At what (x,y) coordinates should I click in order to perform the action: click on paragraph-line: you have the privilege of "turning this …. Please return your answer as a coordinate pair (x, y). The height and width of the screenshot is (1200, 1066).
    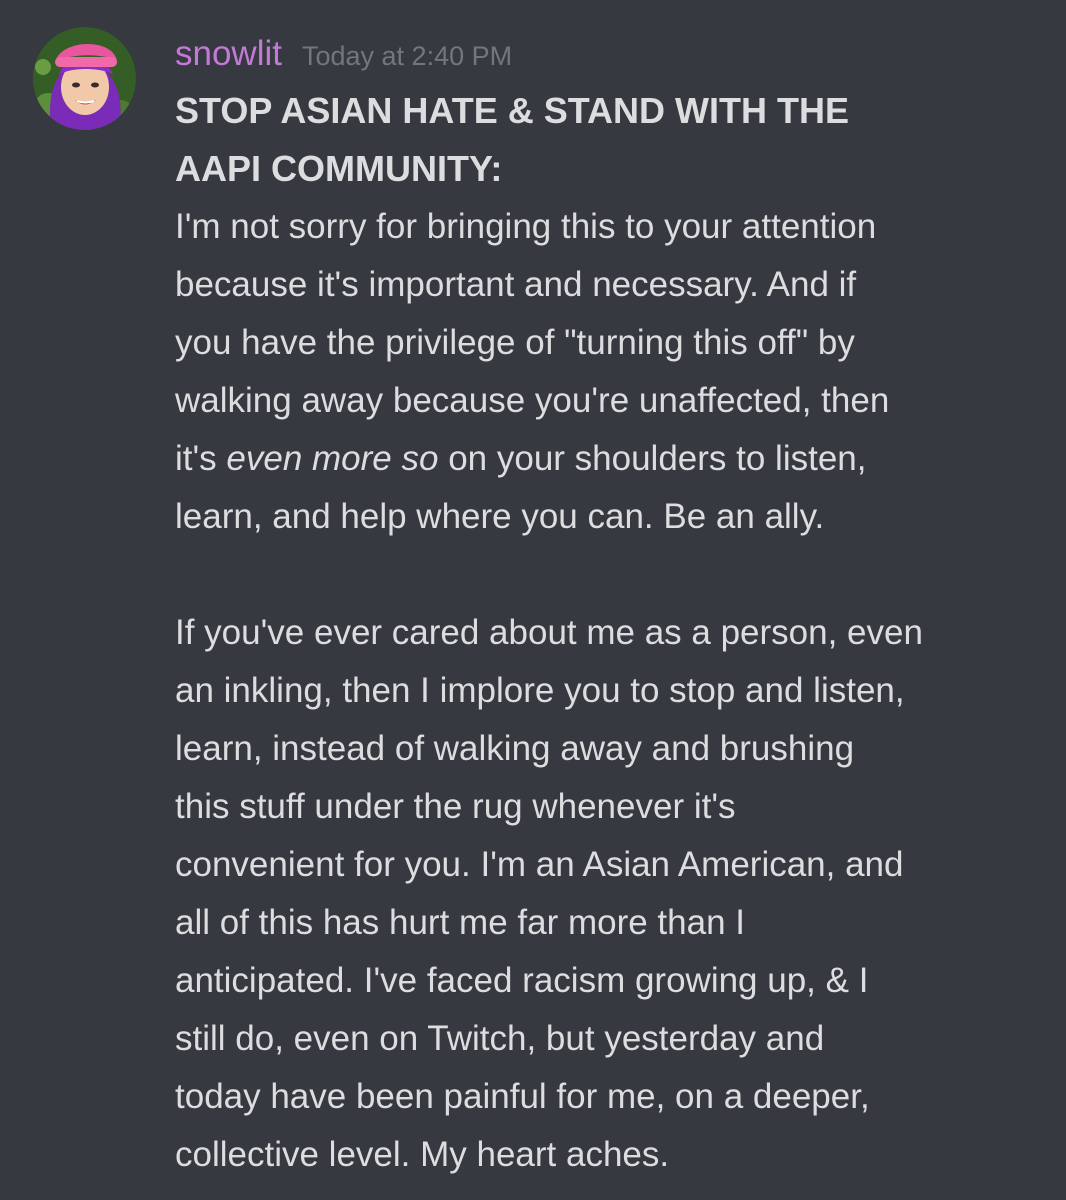
    Looking at the image, I should click on (515, 342).